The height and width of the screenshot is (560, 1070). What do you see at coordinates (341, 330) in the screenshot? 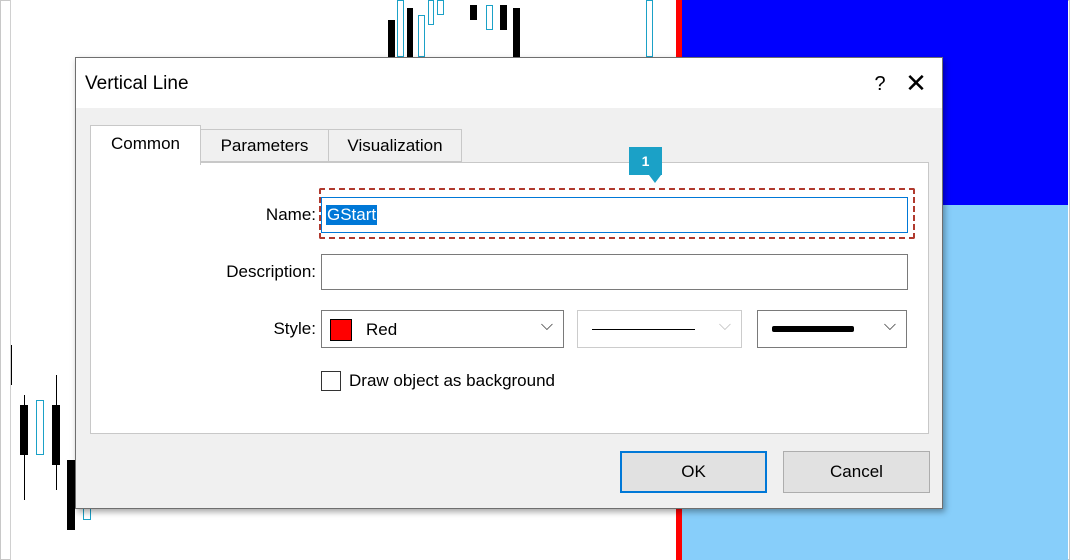
I see `color-swatch` at bounding box center [341, 330].